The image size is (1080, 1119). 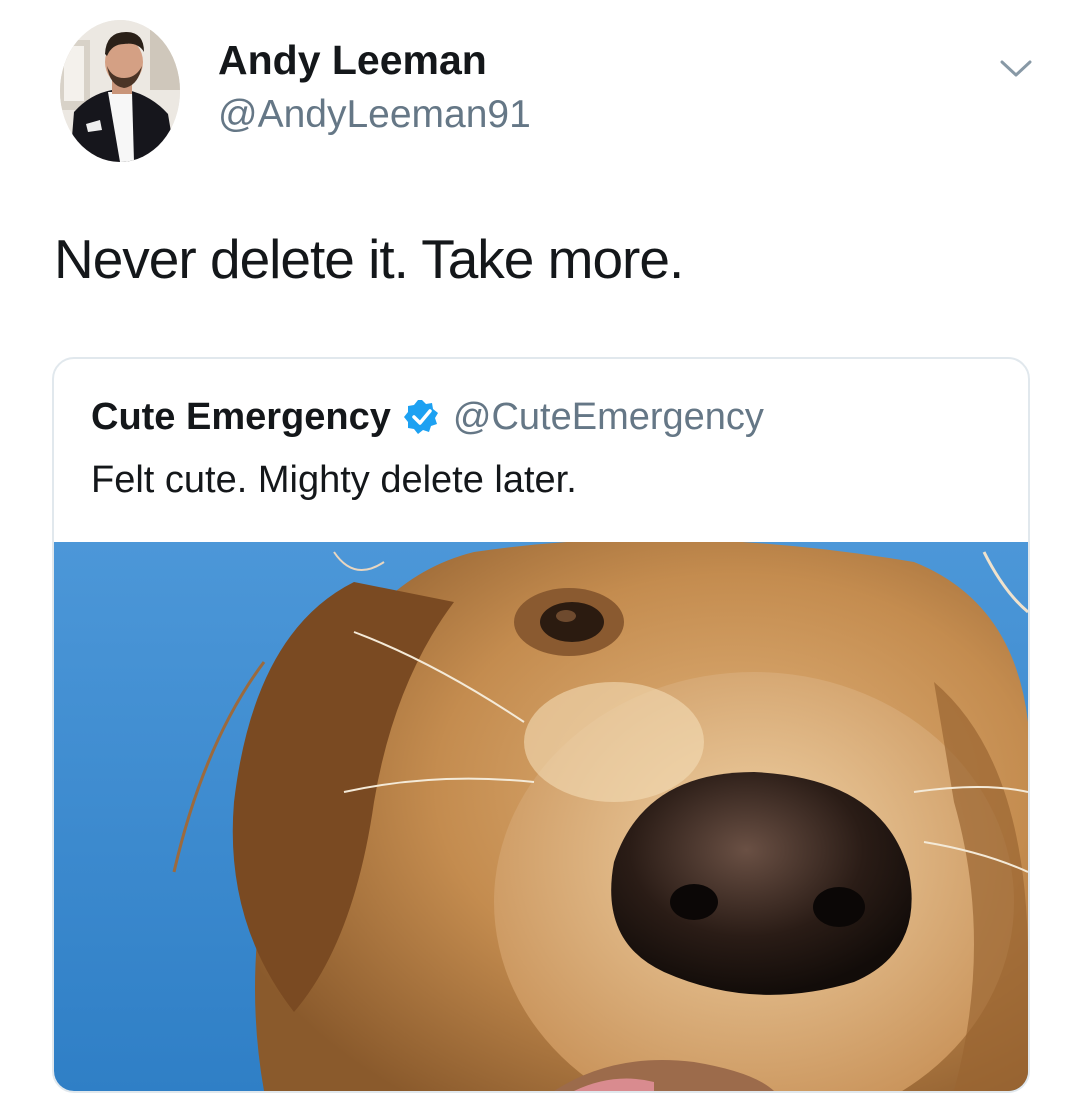 What do you see at coordinates (334, 480) in the screenshot?
I see `quoted-tweet-text: Felt cute. Mighty delete later.` at bounding box center [334, 480].